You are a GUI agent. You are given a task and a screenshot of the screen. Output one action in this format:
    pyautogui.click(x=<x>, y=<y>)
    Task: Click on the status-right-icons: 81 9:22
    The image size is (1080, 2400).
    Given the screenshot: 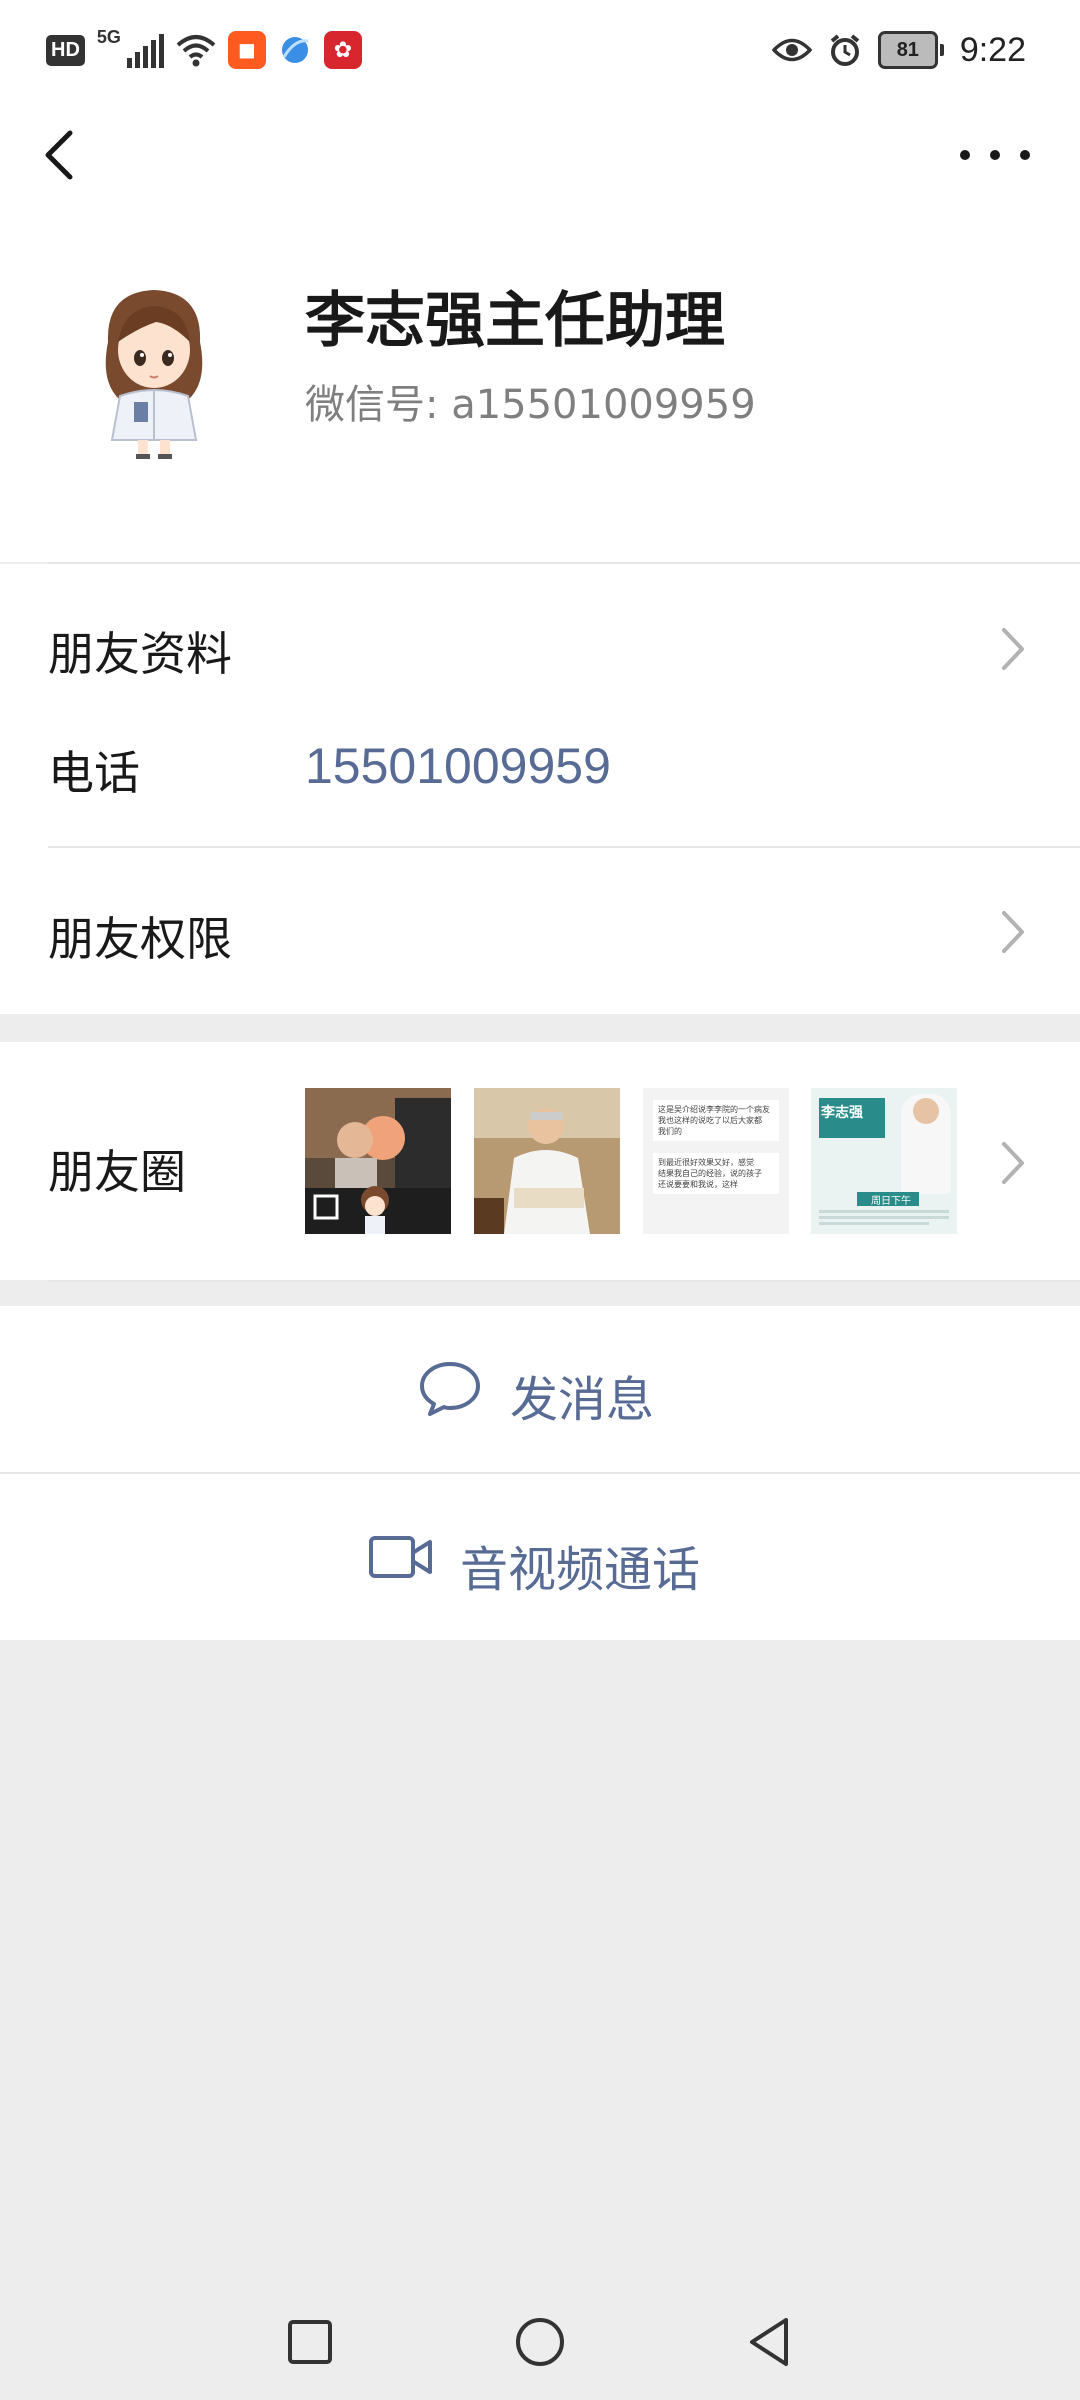 What is the action you would take?
    pyautogui.click(x=898, y=50)
    